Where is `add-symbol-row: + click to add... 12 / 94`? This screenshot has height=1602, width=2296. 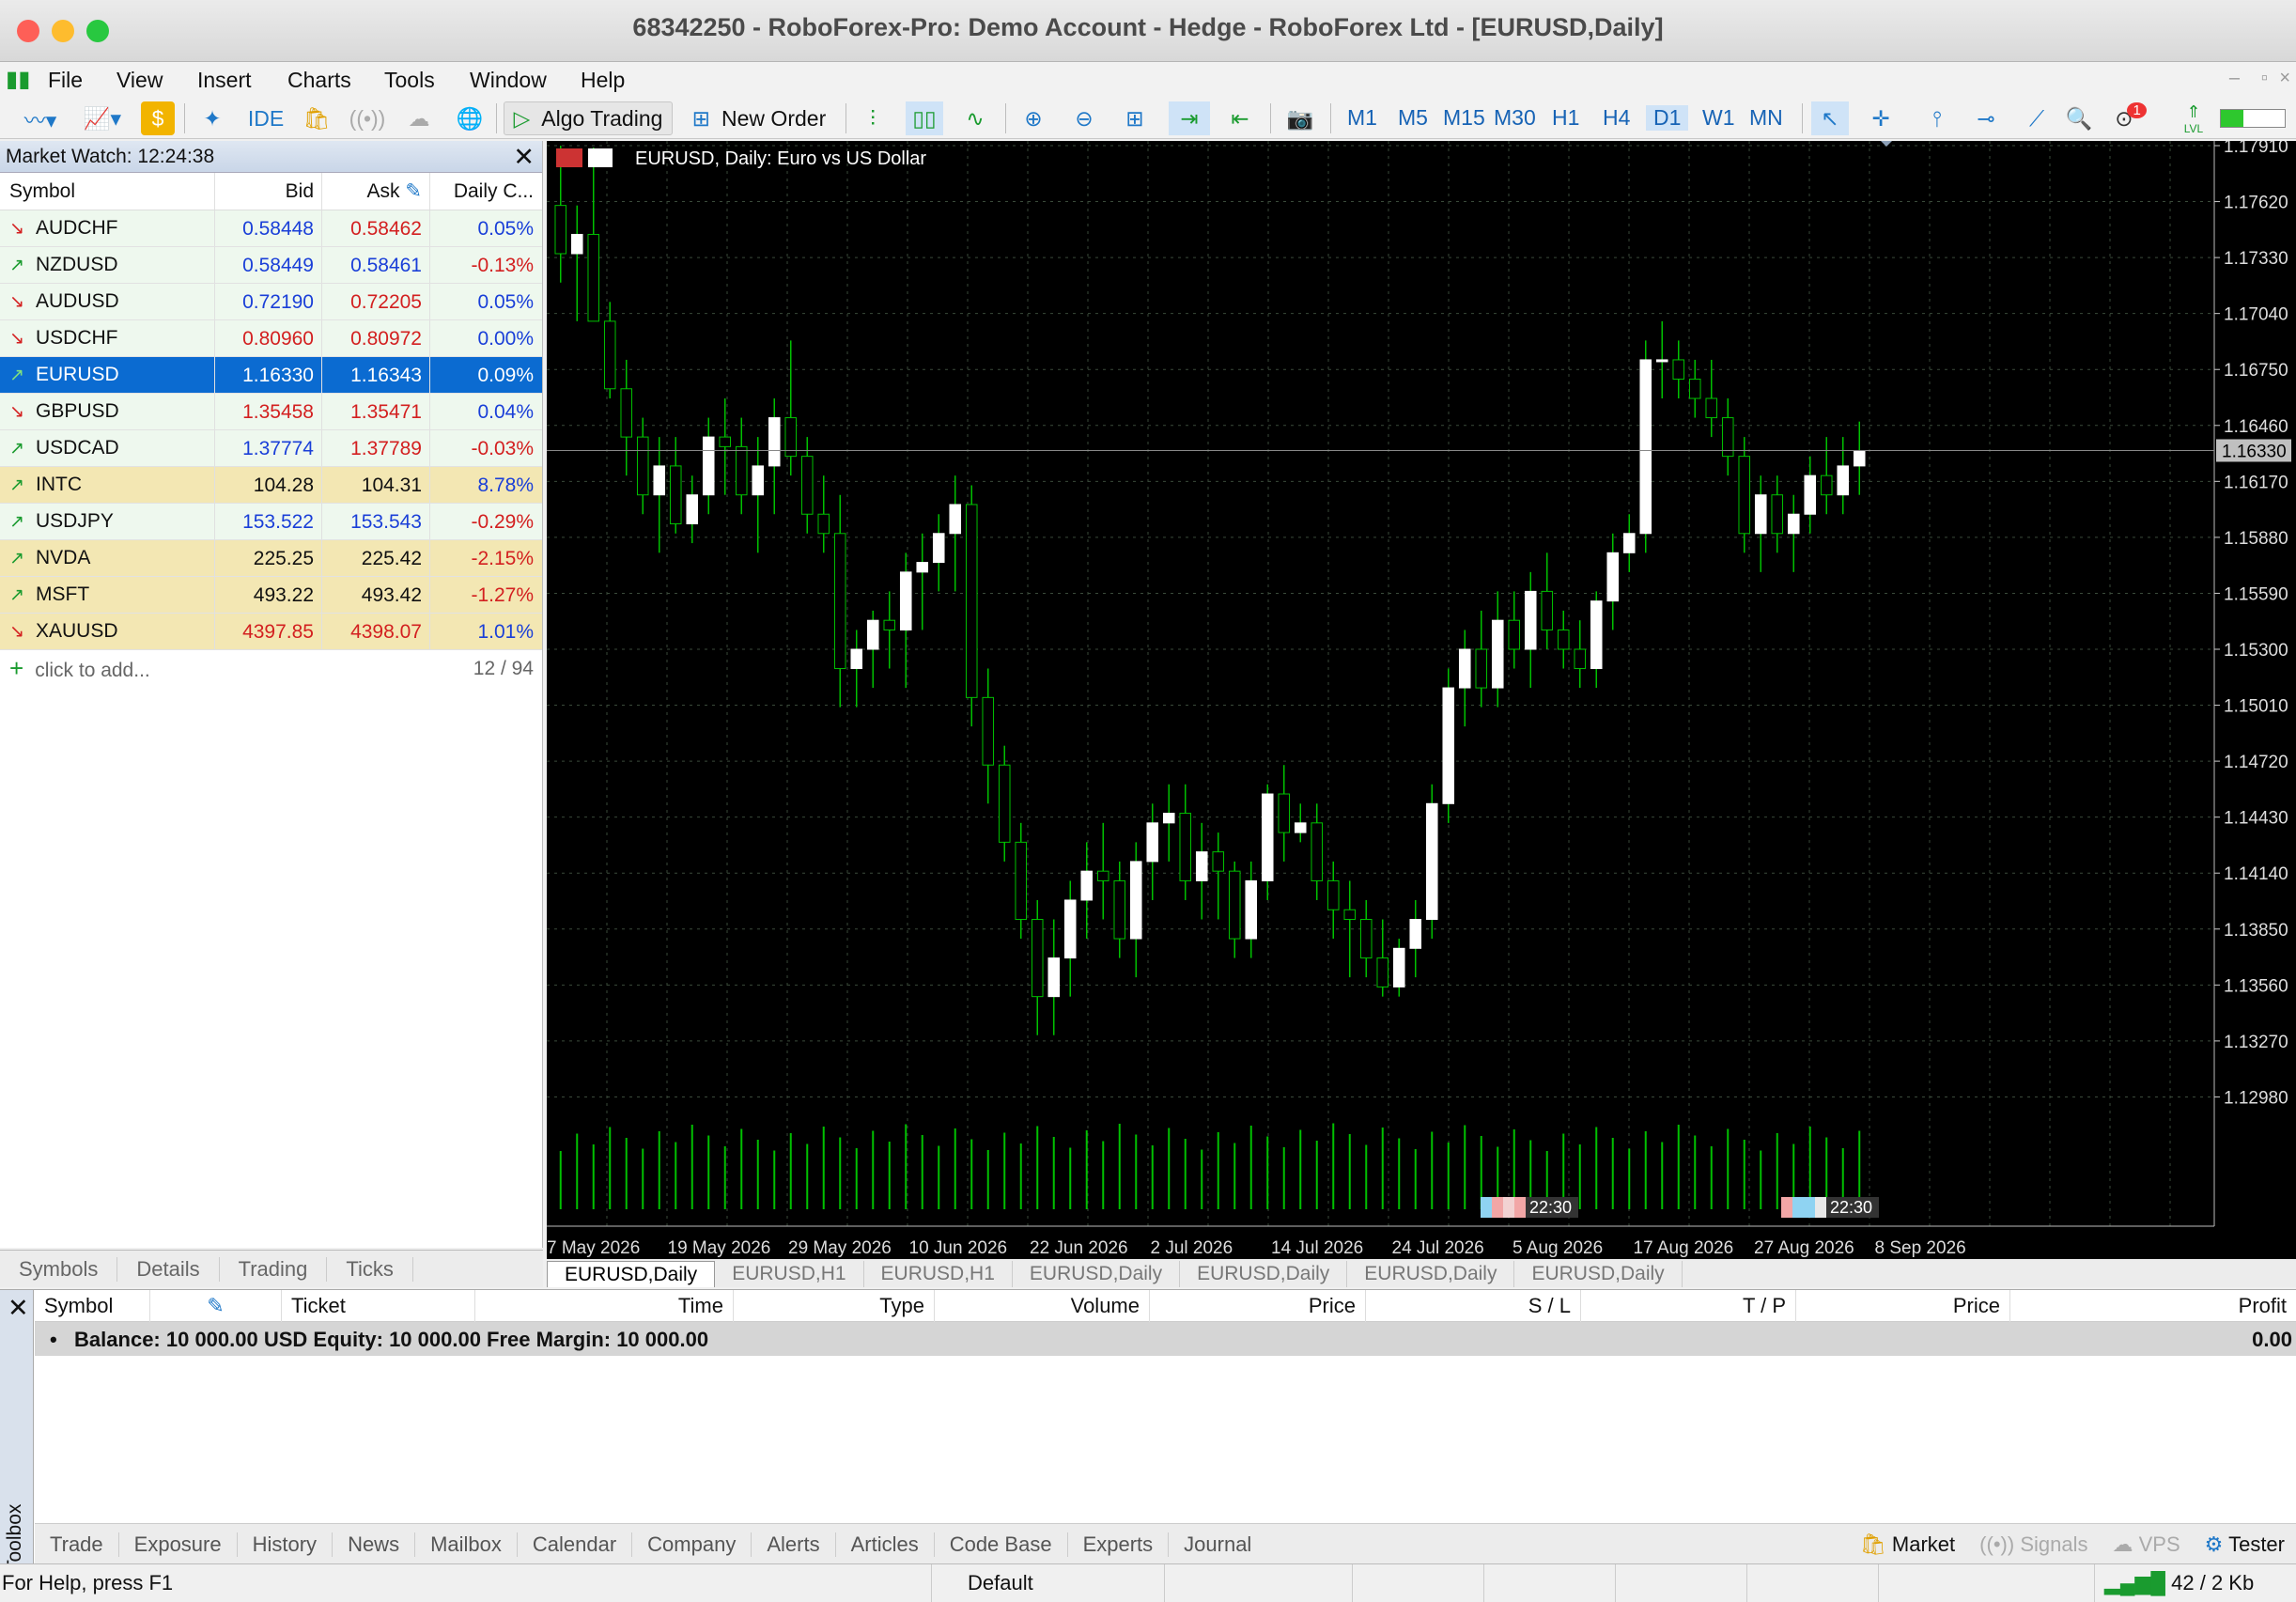 add-symbol-row: + click to add... 12 / 94 is located at coordinates (271, 669).